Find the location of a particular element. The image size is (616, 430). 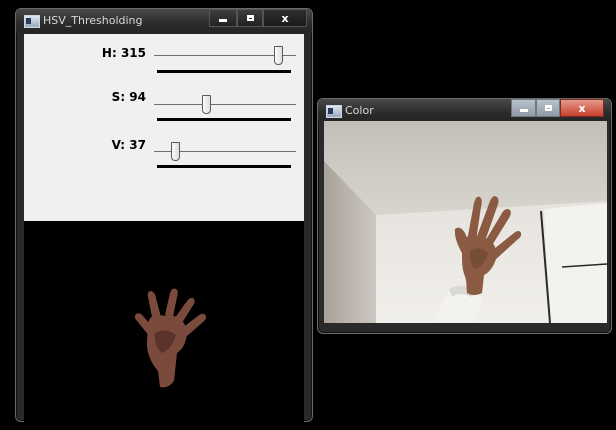

trackbar-h-label: H: 315 is located at coordinates (123, 53).